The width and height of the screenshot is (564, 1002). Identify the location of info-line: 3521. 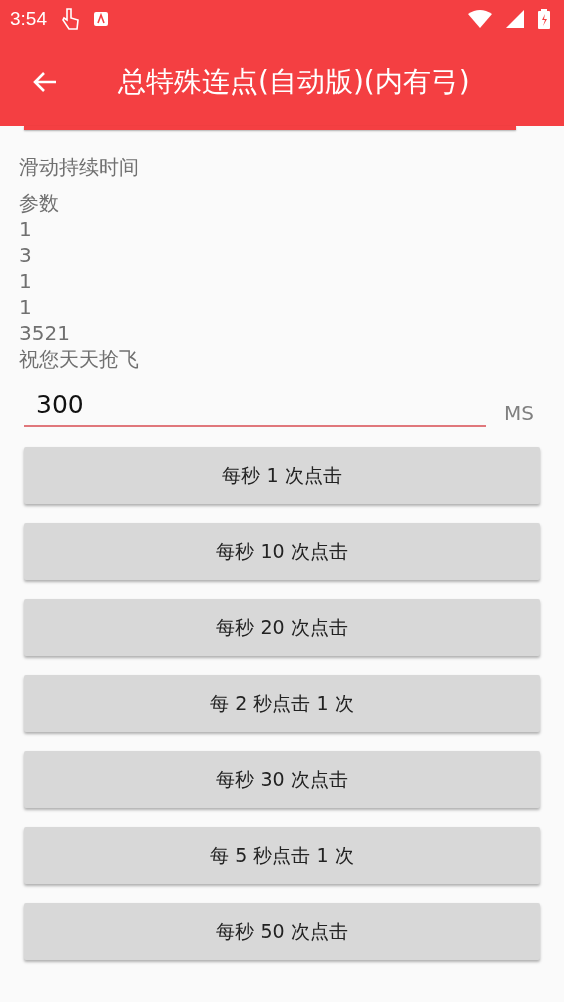
(45, 333).